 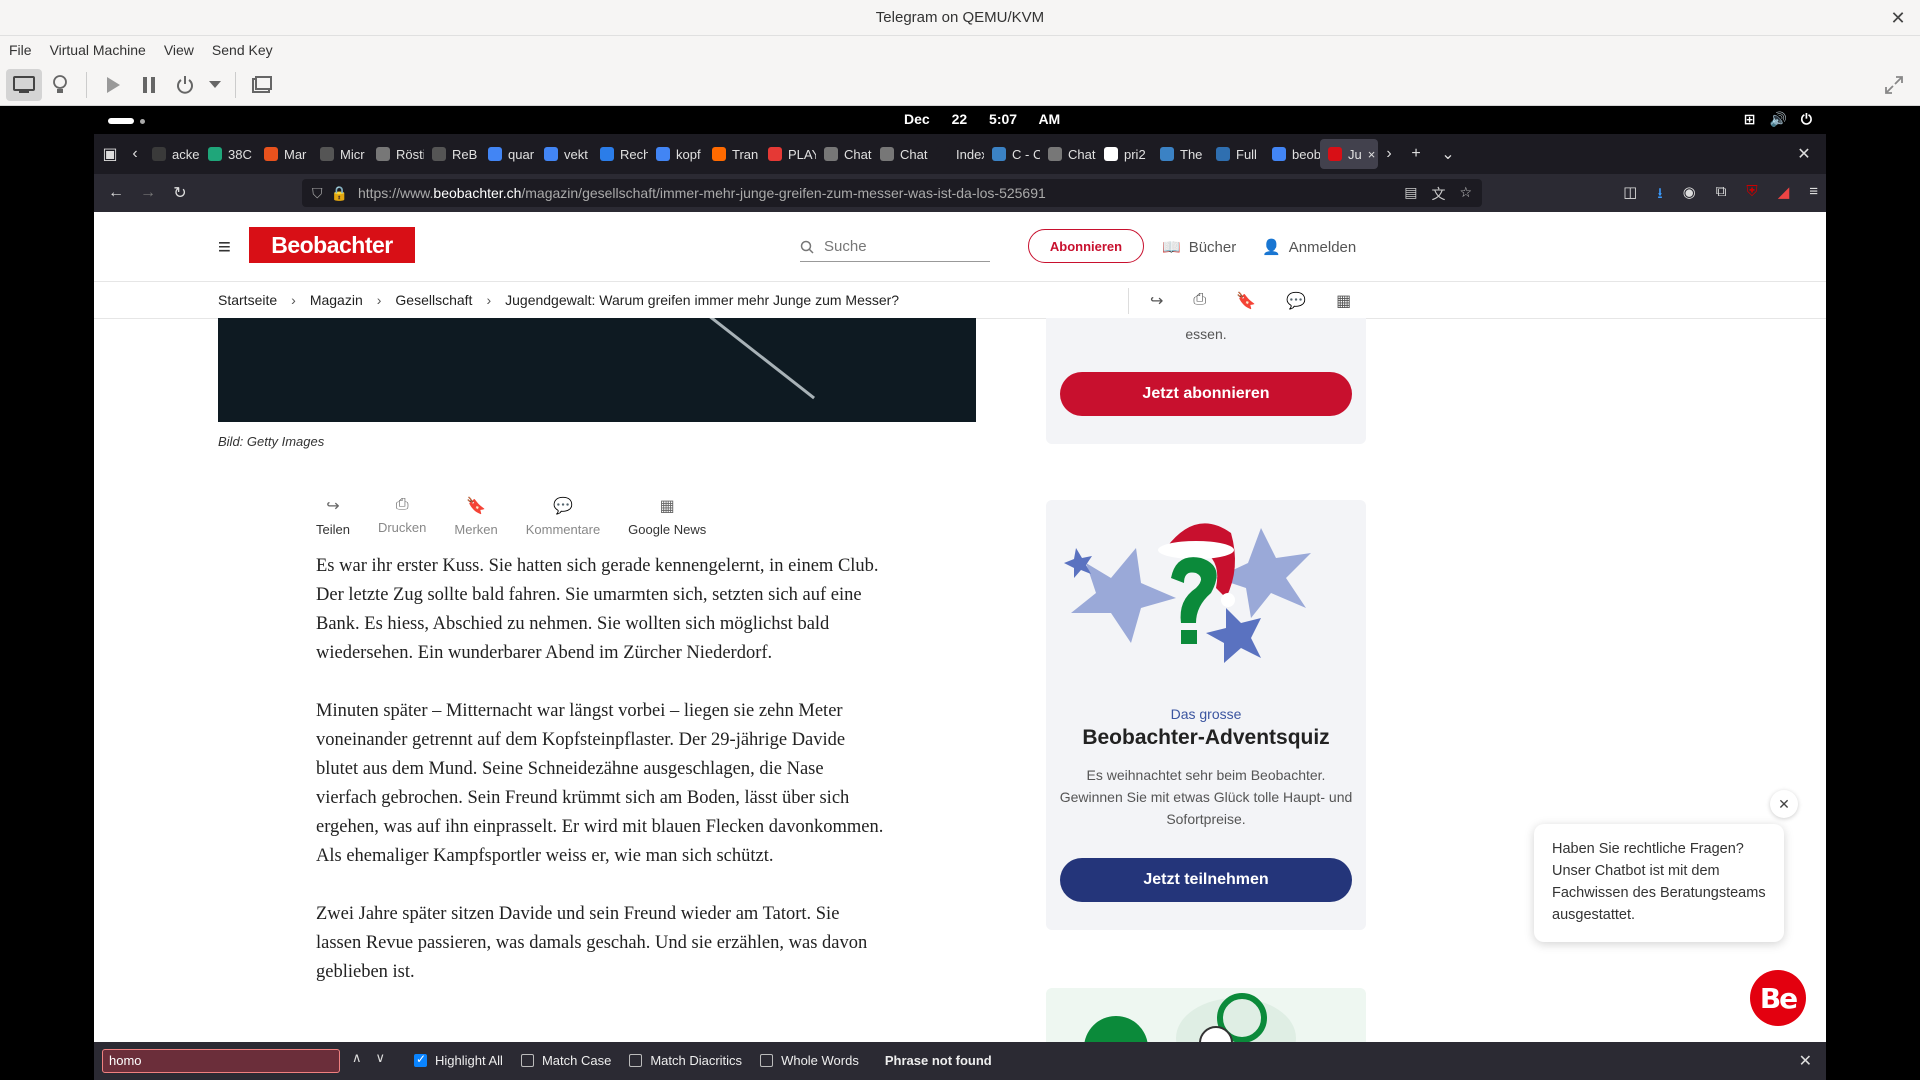 I want to click on account-icon: ◉, so click(x=1689, y=195).